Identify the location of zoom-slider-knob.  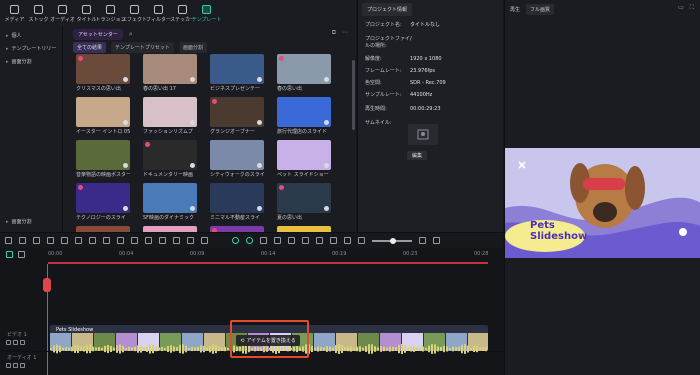
(393, 240).